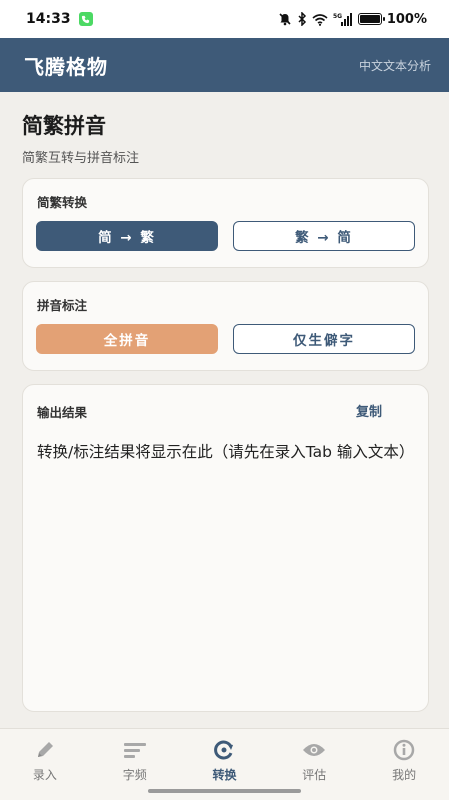  What do you see at coordinates (324, 339) in the screenshot?
I see `rare-char-pinyin-button: 仅生僻字` at bounding box center [324, 339].